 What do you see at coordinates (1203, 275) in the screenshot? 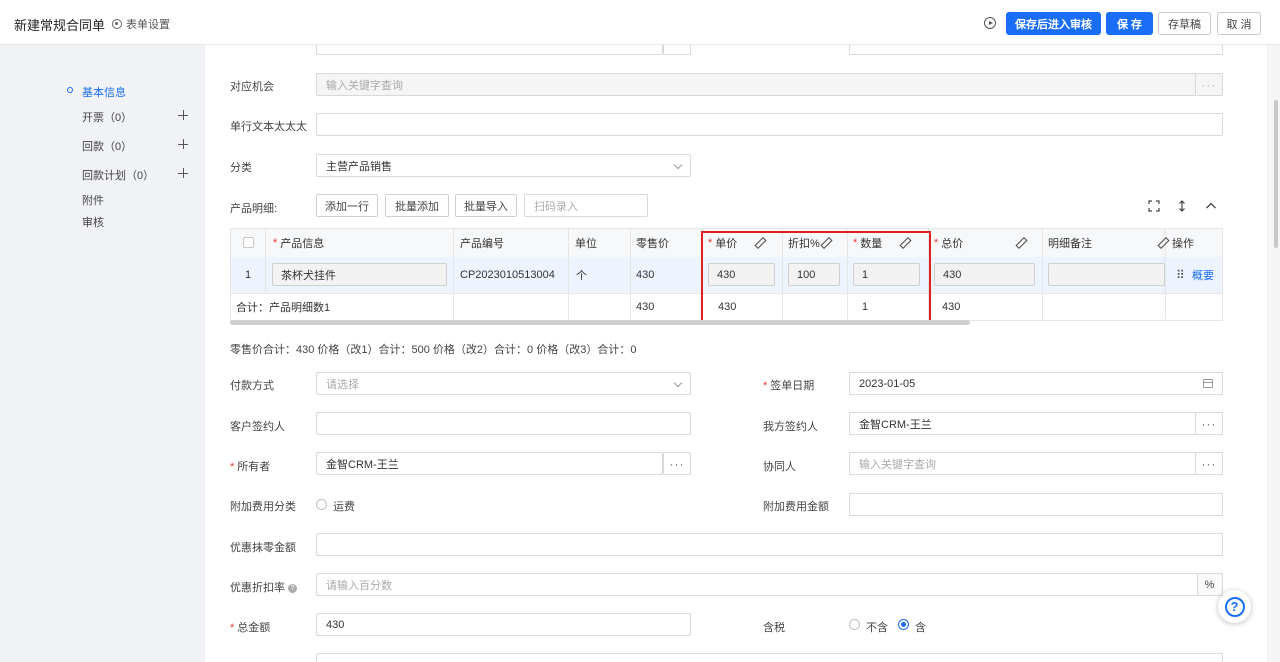
I see `summary-link: 概要` at bounding box center [1203, 275].